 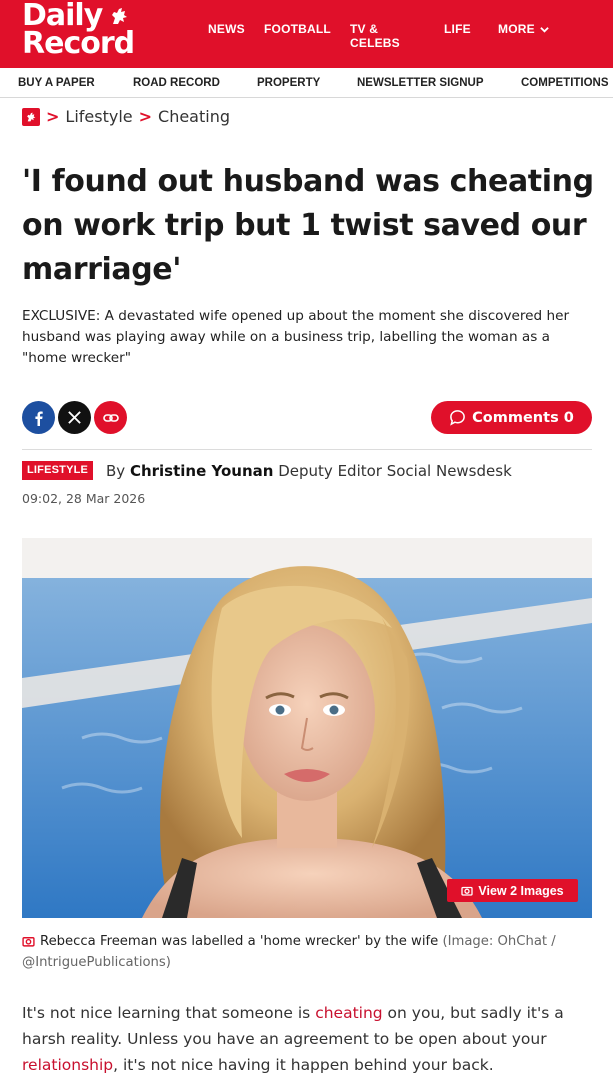 I want to click on subnav-newsletter-signup: NEWSLETTER SIGNUP, so click(x=420, y=83).